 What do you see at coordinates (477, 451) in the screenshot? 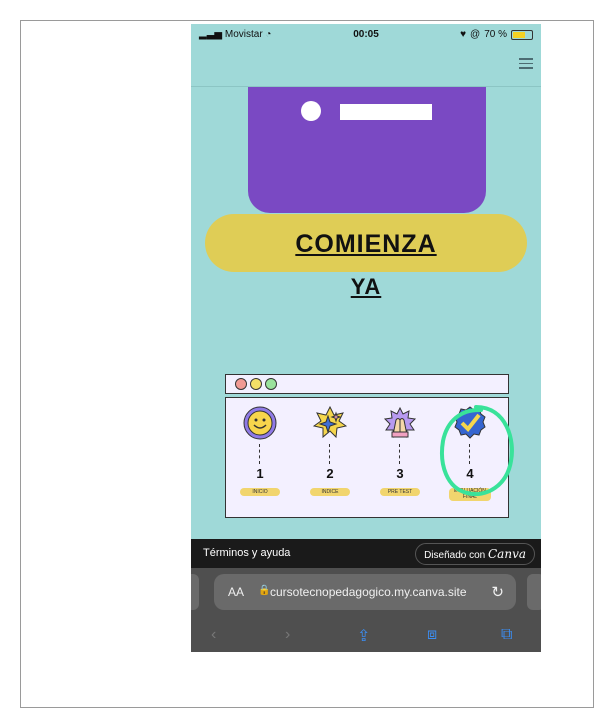
I see `highlight-circle` at bounding box center [477, 451].